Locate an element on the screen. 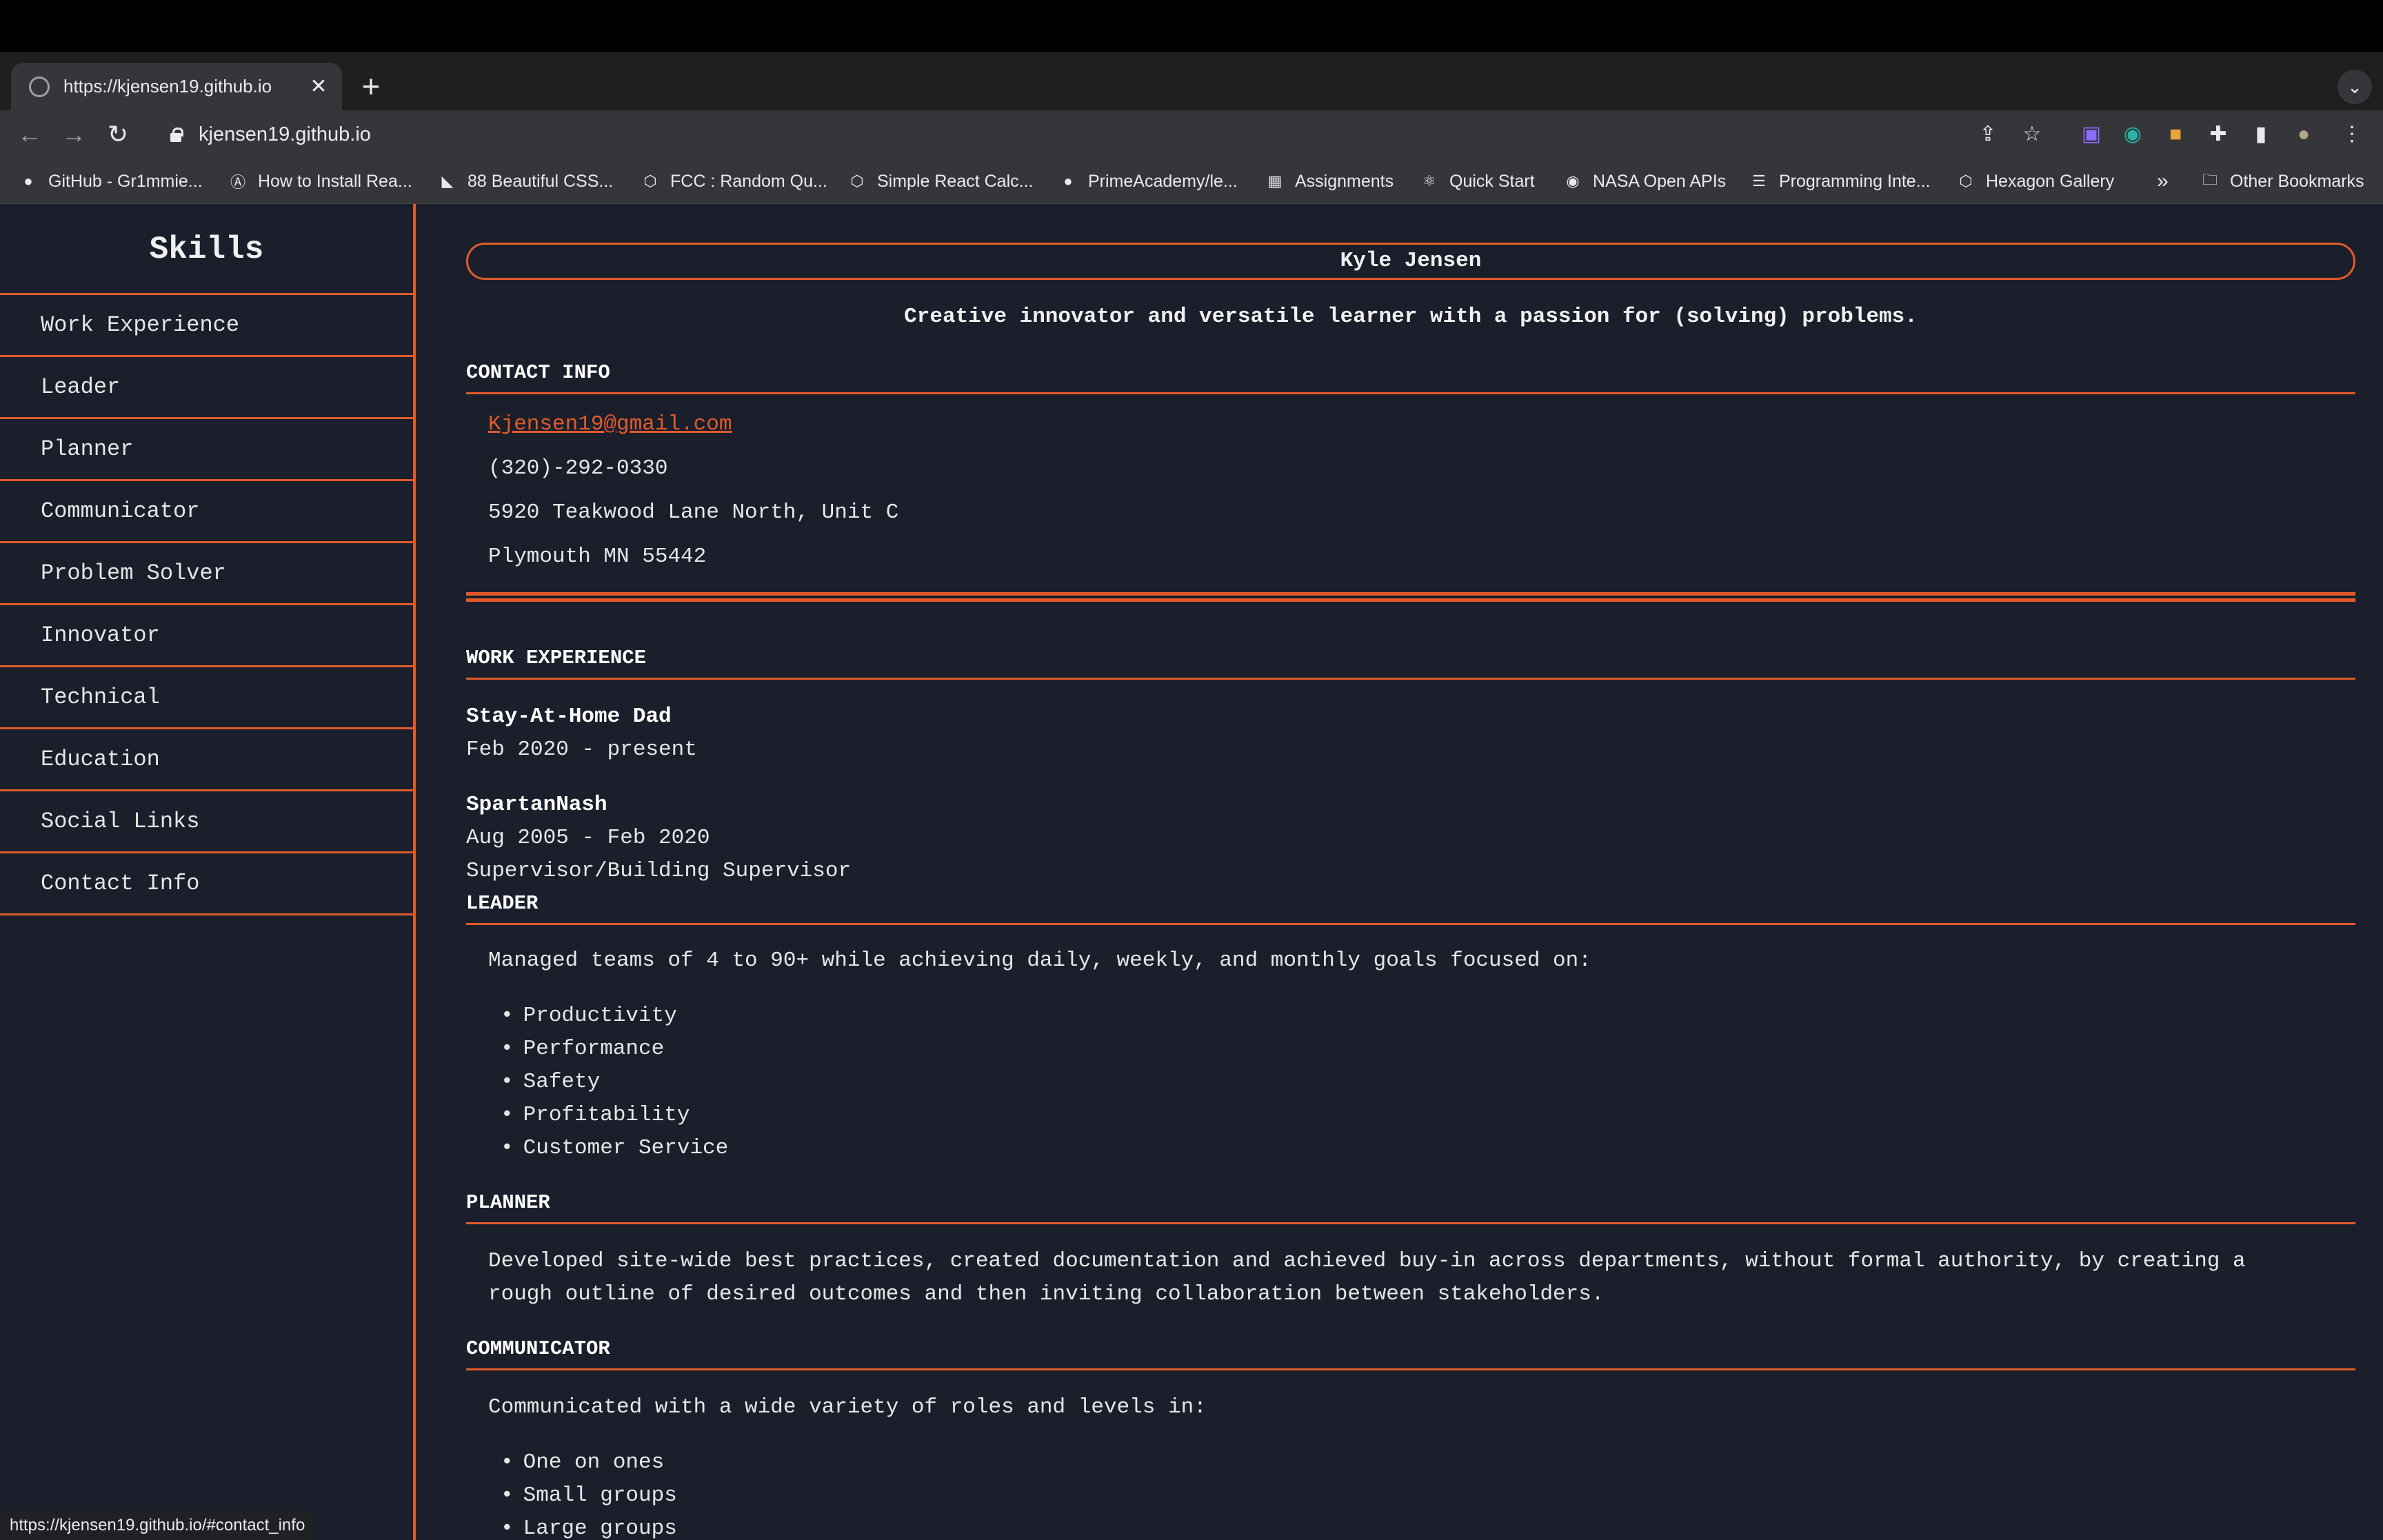  address-line-2: Plymouth MN 55442 is located at coordinates (597, 557).